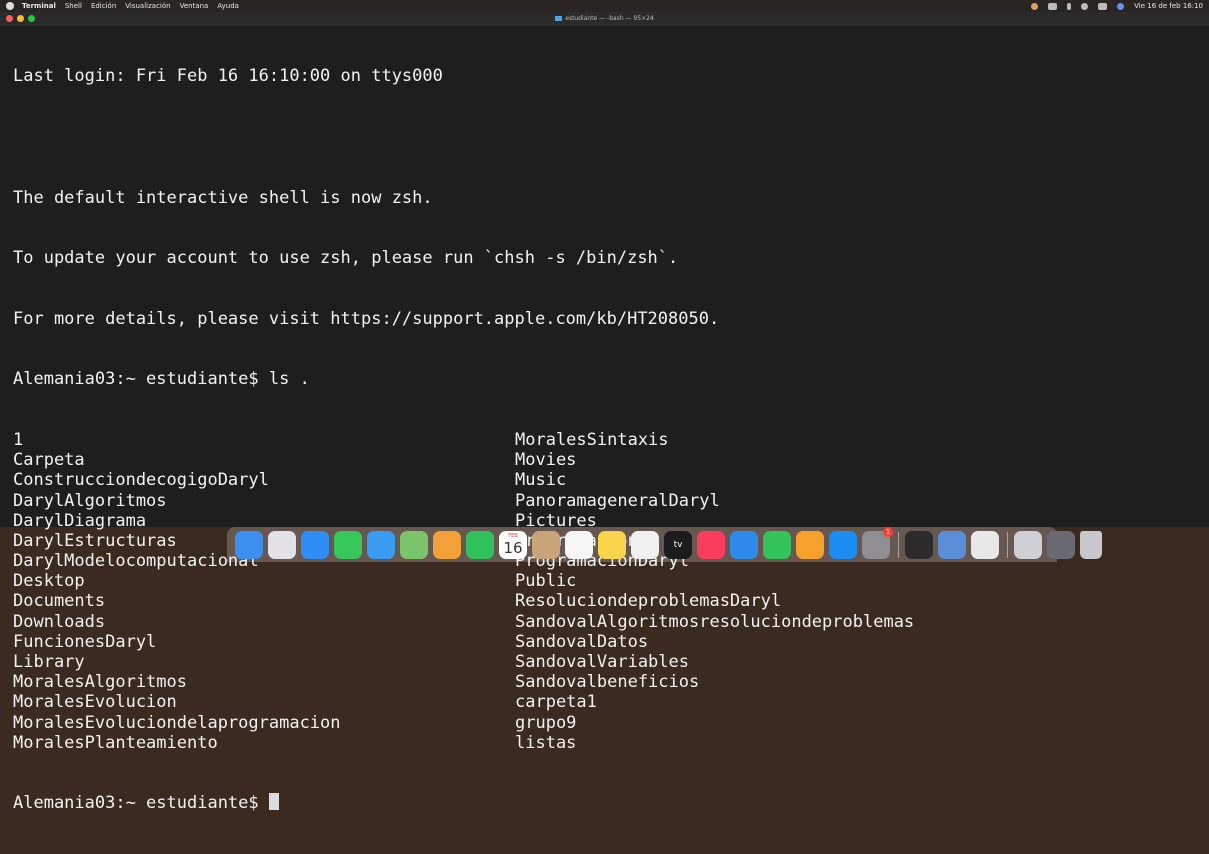 The width and height of the screenshot is (1209, 854). What do you see at coordinates (348, 544) in the screenshot?
I see `messages-icon` at bounding box center [348, 544].